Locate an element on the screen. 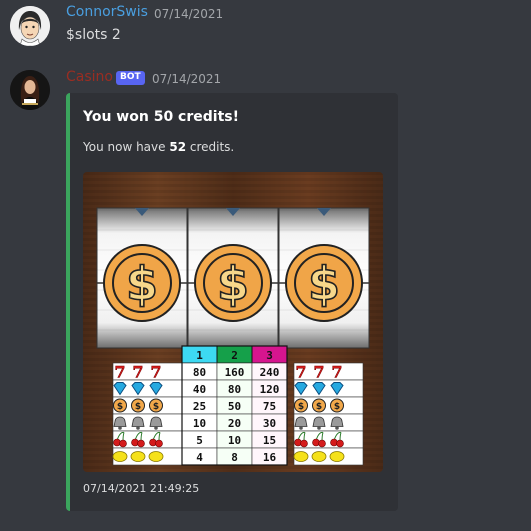 The image size is (531, 531). payout-row: $ $ $ $ $ $25 50 75 is located at coordinates (238, 405).